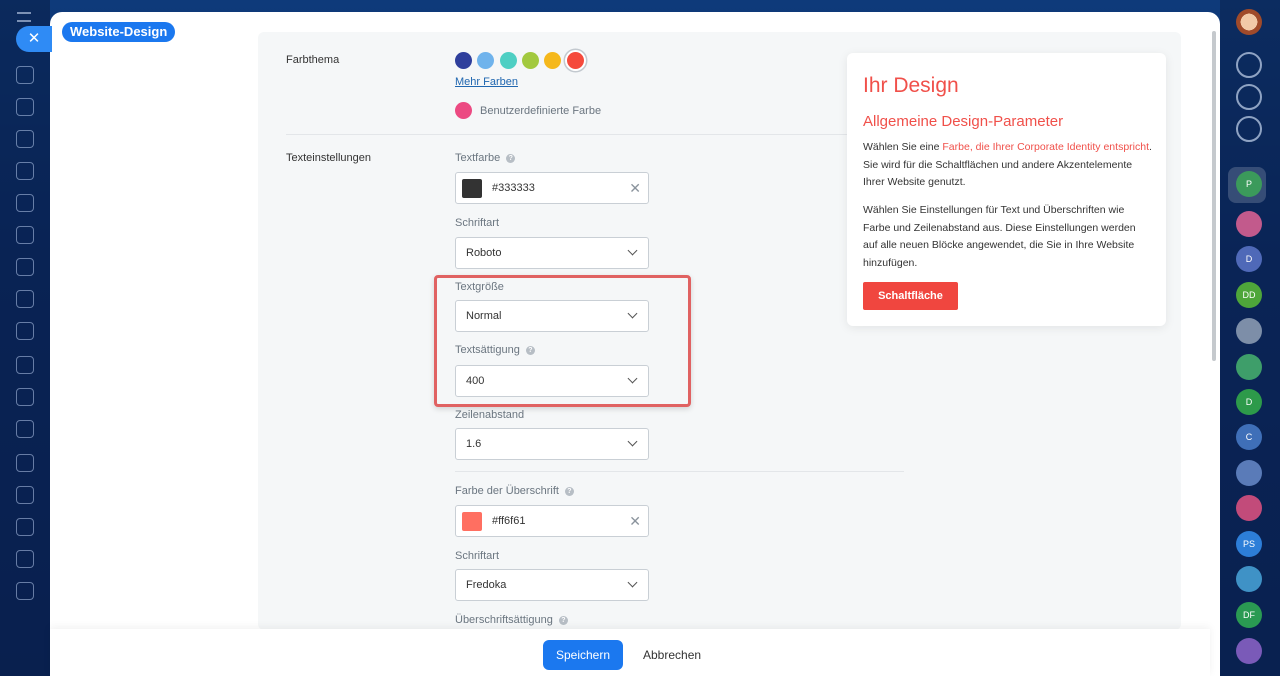 This screenshot has width=1280, height=676. What do you see at coordinates (25, 527) in the screenshot?
I see `card-icon` at bounding box center [25, 527].